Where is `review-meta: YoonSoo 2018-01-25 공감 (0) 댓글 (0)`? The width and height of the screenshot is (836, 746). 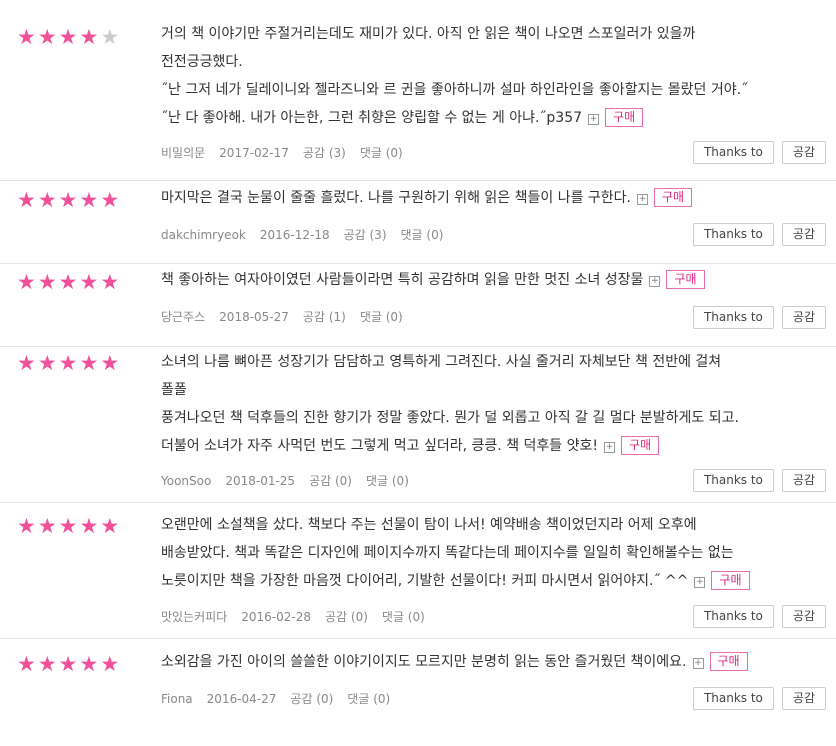
review-meta: YoonSoo 2018-01-25 공감 (0) 댓글 (0) is located at coordinates (292, 481).